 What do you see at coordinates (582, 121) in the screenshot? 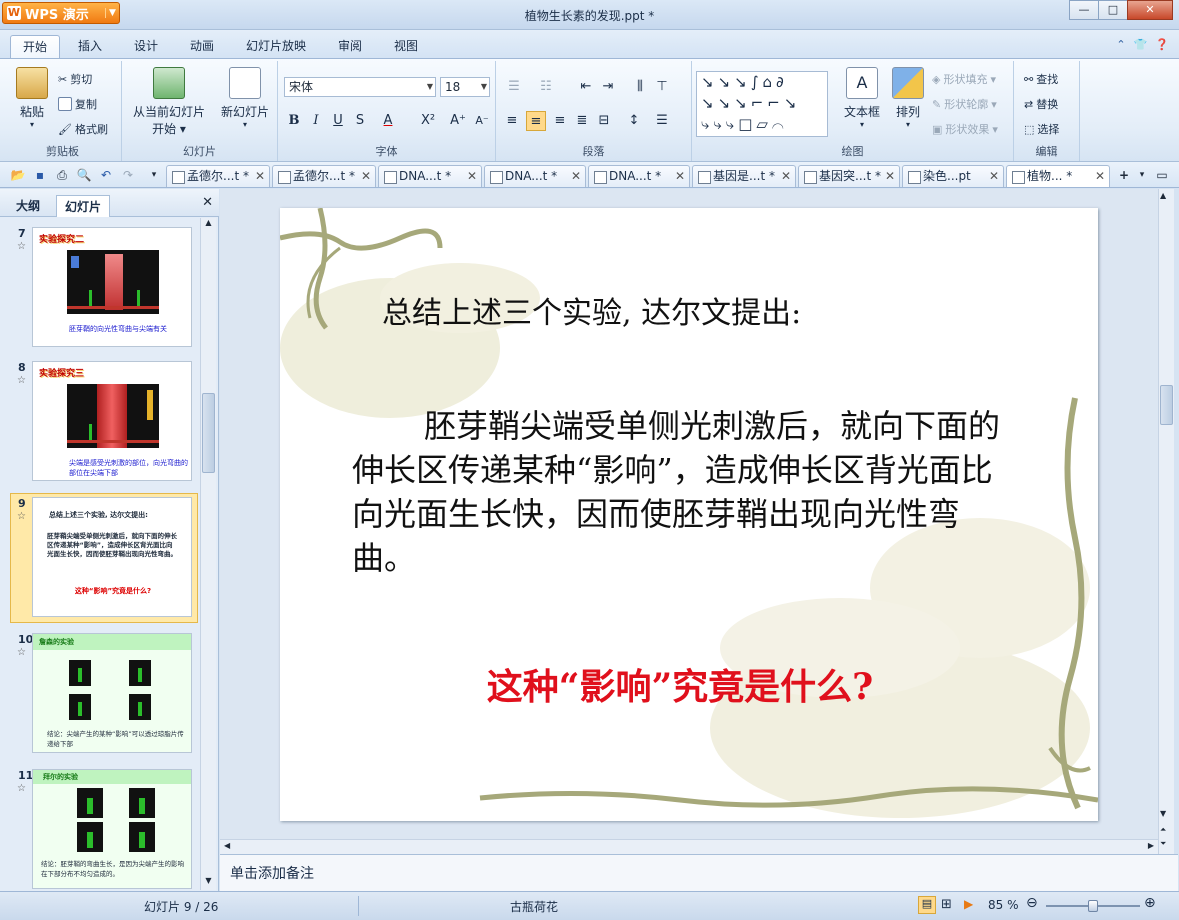
I see `justify-icon: ≣` at bounding box center [582, 121].